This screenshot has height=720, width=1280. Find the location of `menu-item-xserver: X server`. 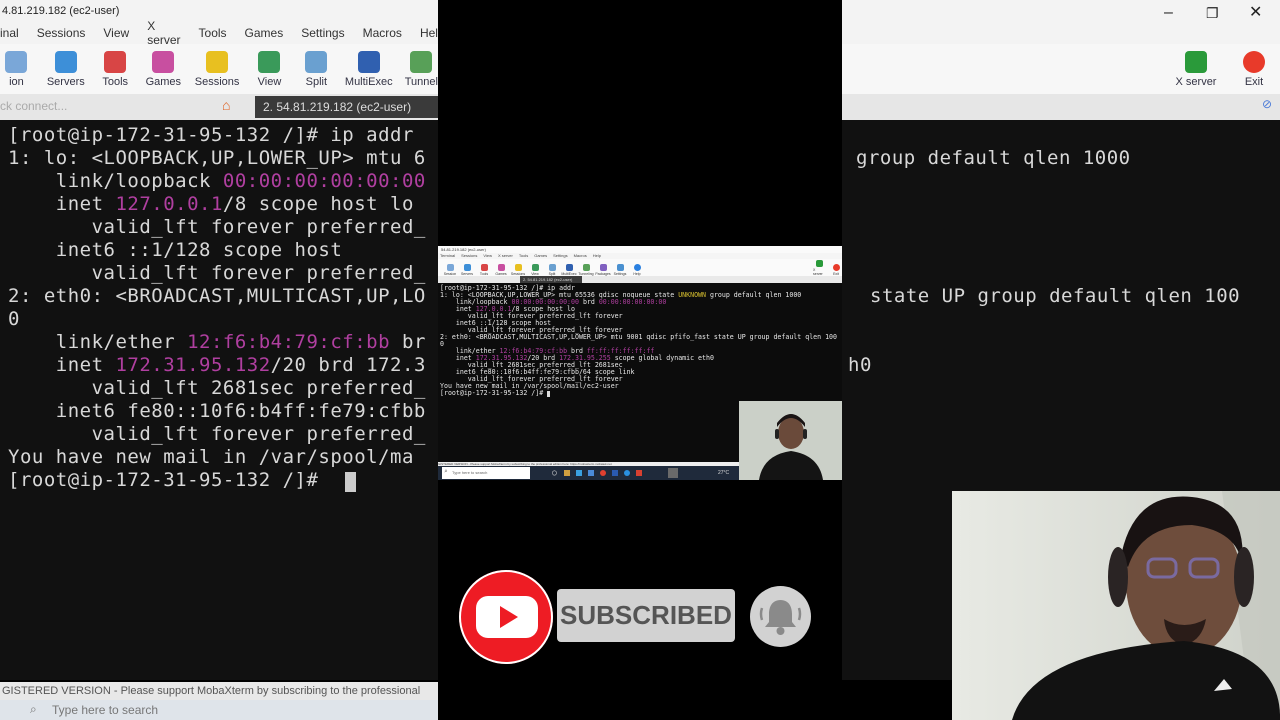

menu-item-xserver: X server is located at coordinates (163, 33).